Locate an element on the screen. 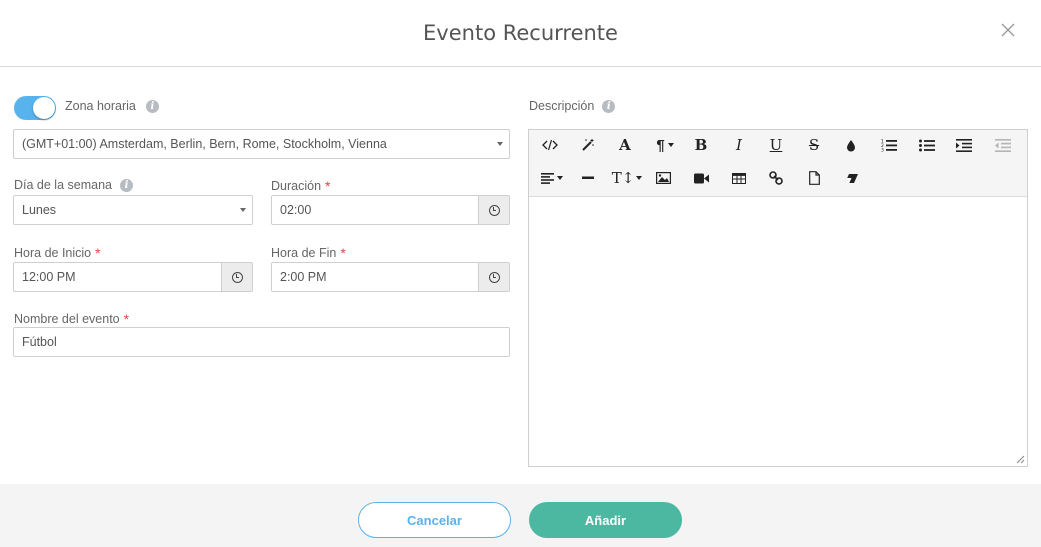 The height and width of the screenshot is (547, 1041). resize-handle-icon is located at coordinates (1020, 459).